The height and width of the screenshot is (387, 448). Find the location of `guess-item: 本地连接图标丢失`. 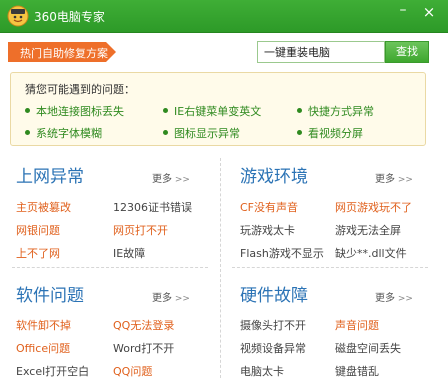

guess-item: 本地连接图标丢失 is located at coordinates (74, 111).